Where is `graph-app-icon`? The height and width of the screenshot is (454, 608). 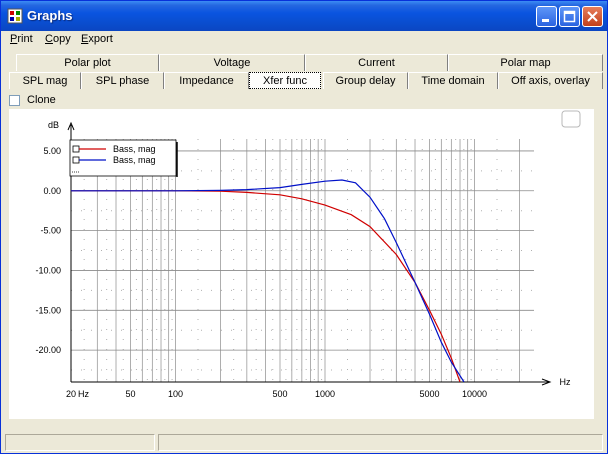
graph-app-icon is located at coordinates (15, 16).